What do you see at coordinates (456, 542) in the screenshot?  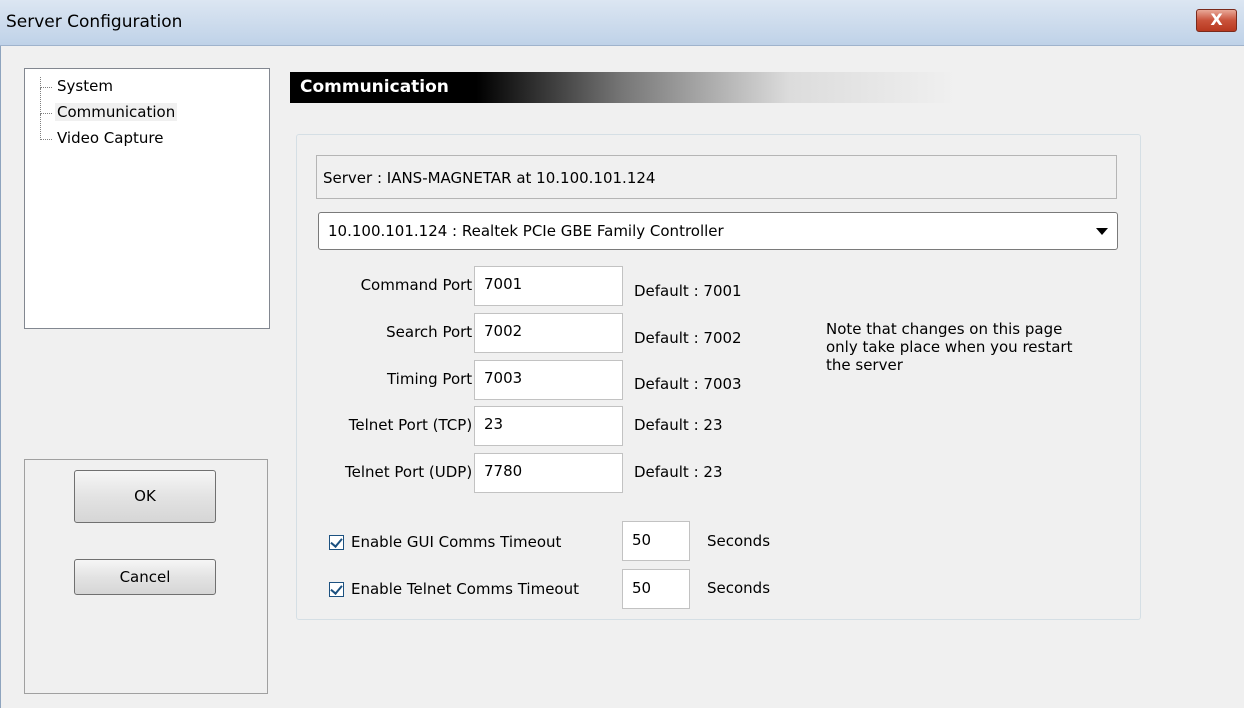 I see `gui-timeout-label: Enable GUI Comms Timeout` at bounding box center [456, 542].